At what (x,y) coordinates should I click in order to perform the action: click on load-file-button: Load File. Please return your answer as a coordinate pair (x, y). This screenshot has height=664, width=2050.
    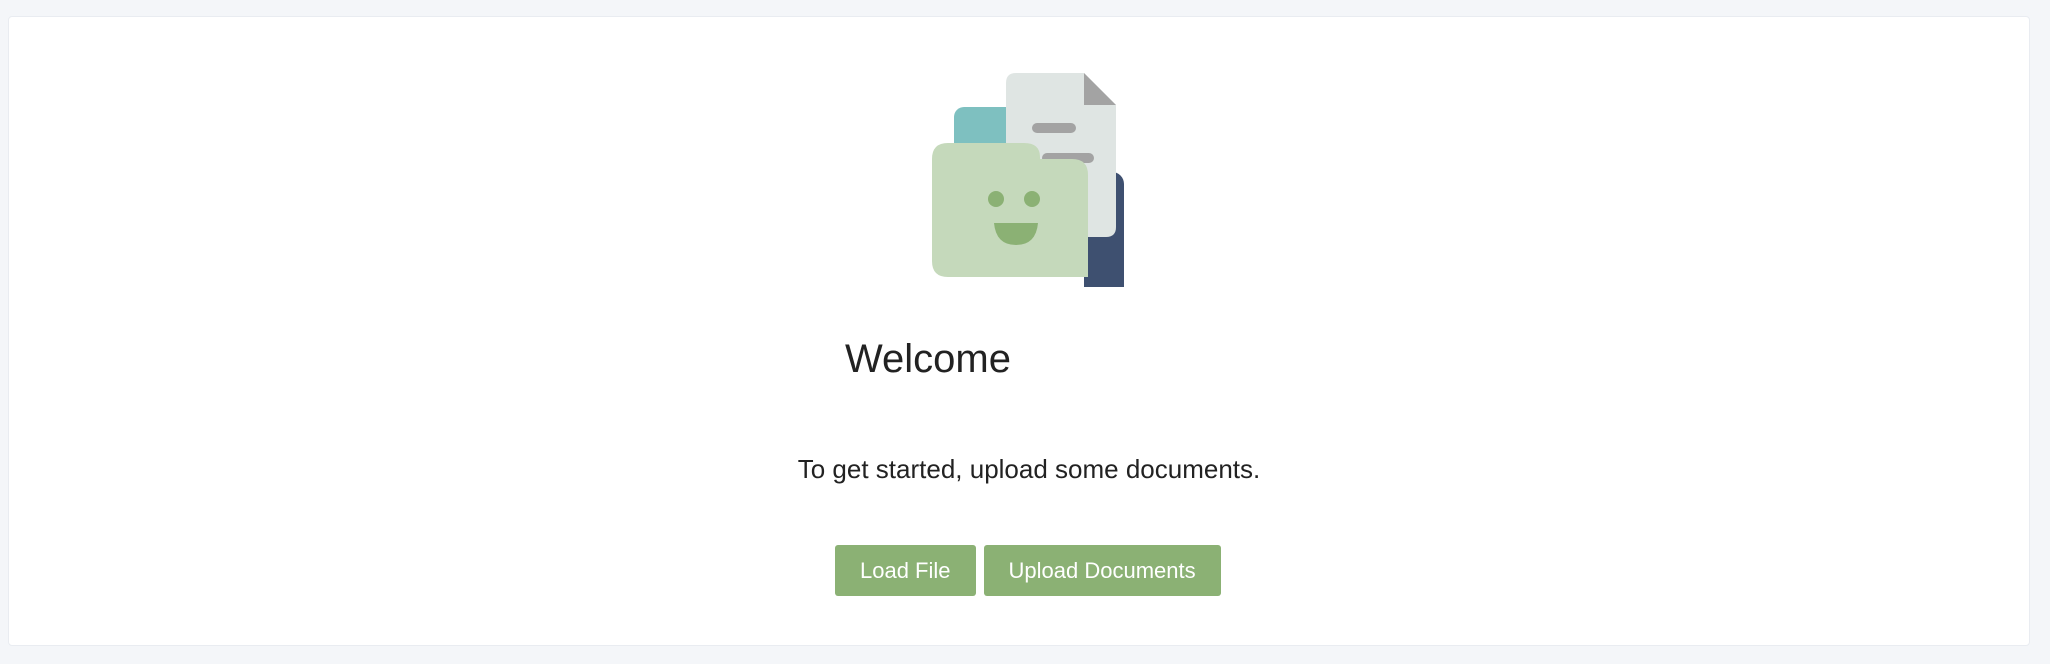
    Looking at the image, I should click on (905, 570).